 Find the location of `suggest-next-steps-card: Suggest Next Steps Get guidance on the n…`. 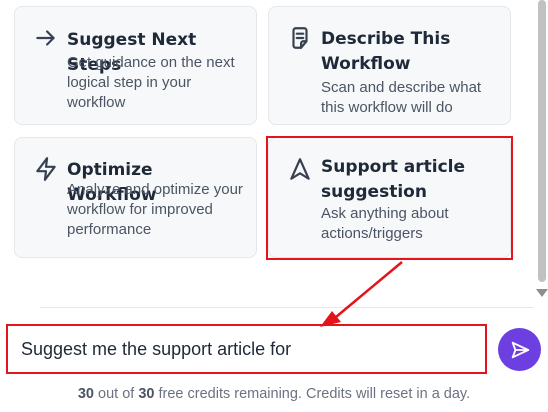

suggest-next-steps-card: Suggest Next Steps Get guidance on the n… is located at coordinates (135, 65).